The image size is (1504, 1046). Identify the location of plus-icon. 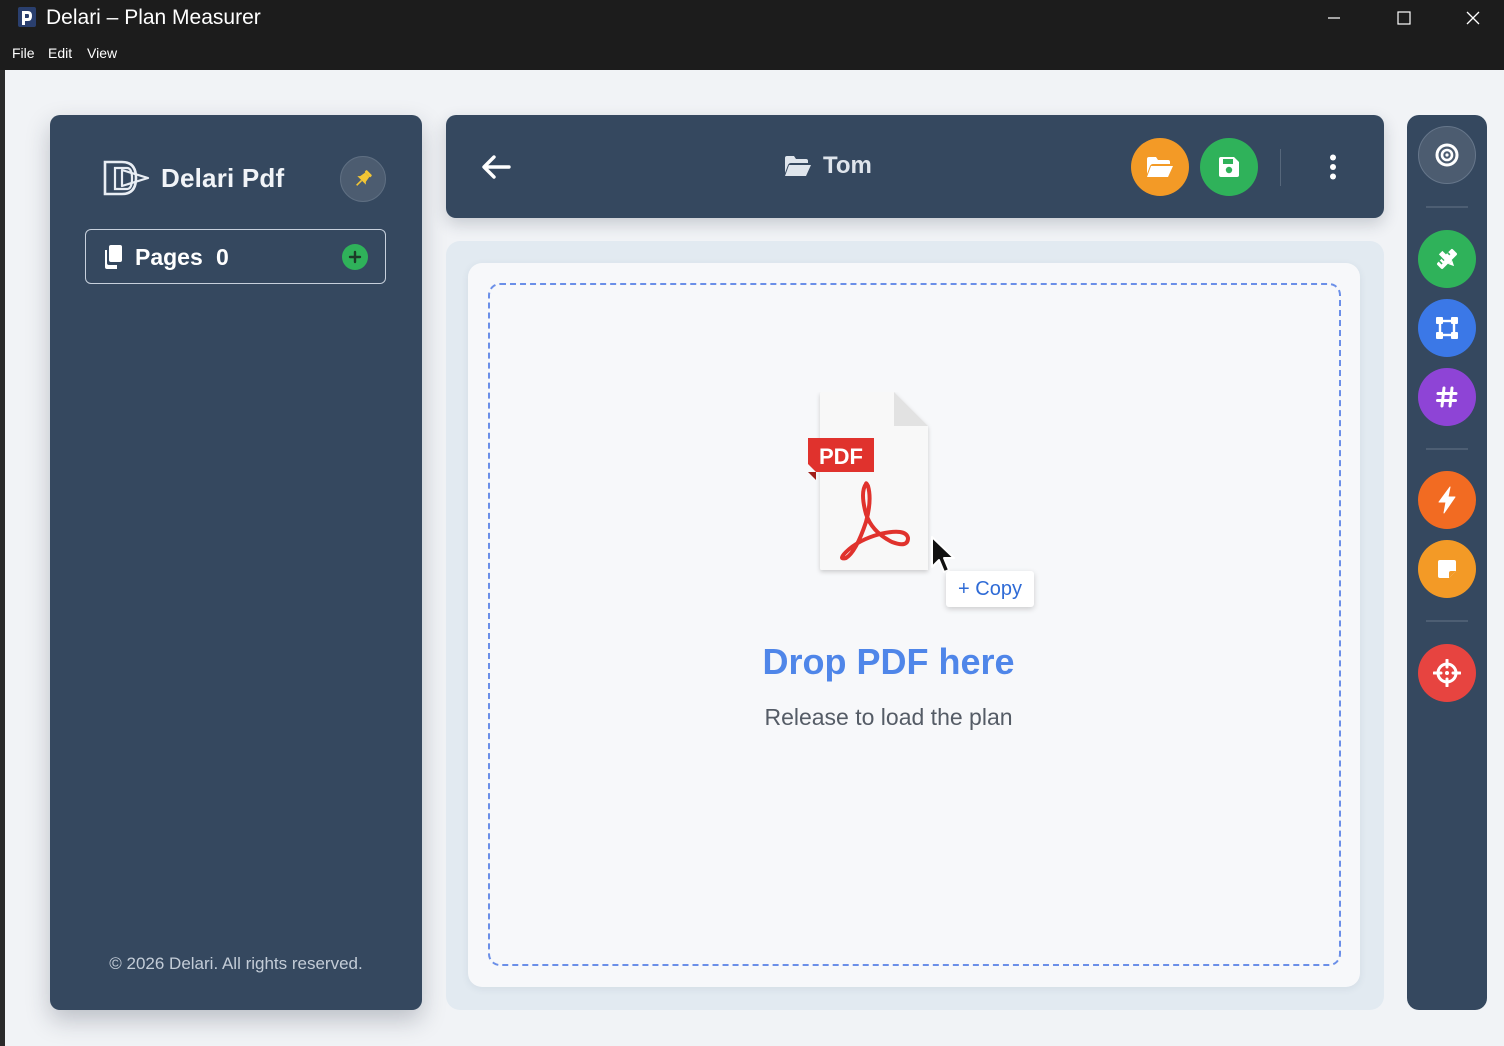
(355, 257).